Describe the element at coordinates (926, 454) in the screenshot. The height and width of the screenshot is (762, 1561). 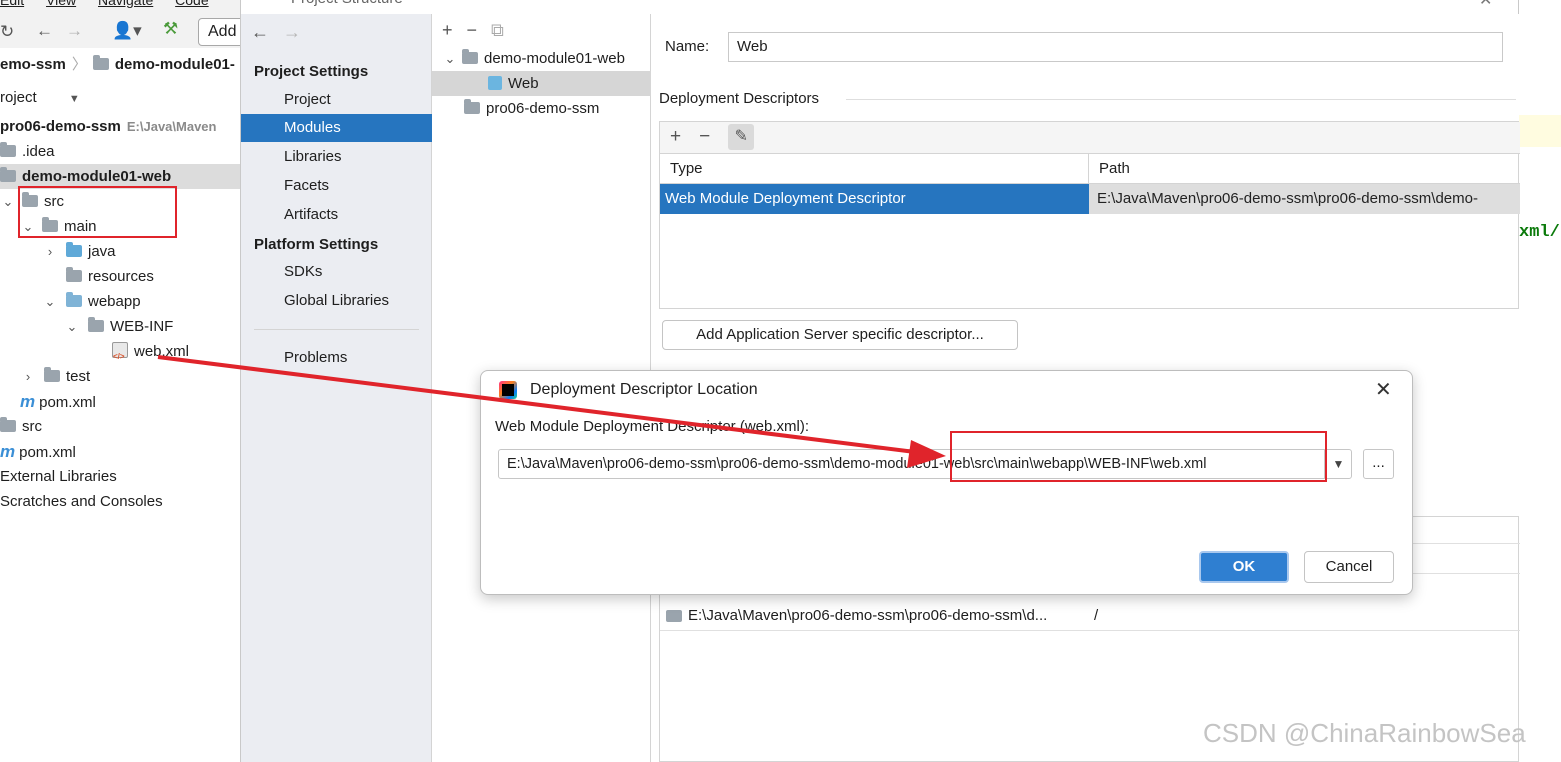
I see `annotation-arrow-head` at that location.